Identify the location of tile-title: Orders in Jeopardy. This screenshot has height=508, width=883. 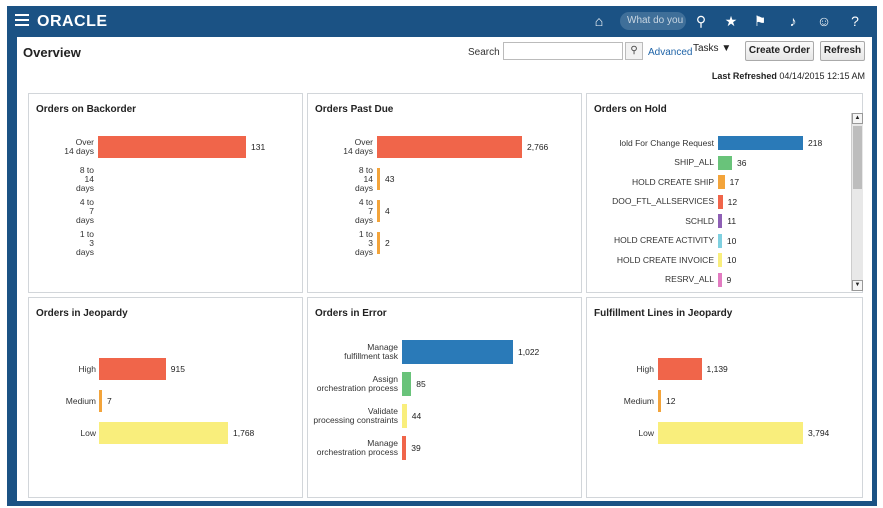
(82, 313).